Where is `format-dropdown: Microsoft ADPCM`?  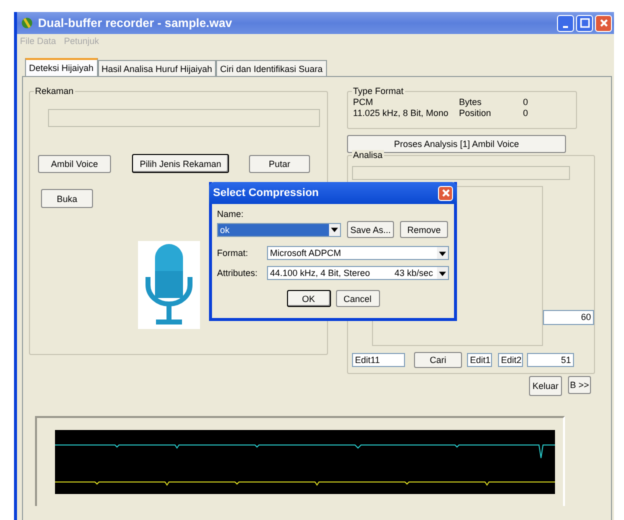
format-dropdown: Microsoft ADPCM is located at coordinates (358, 253).